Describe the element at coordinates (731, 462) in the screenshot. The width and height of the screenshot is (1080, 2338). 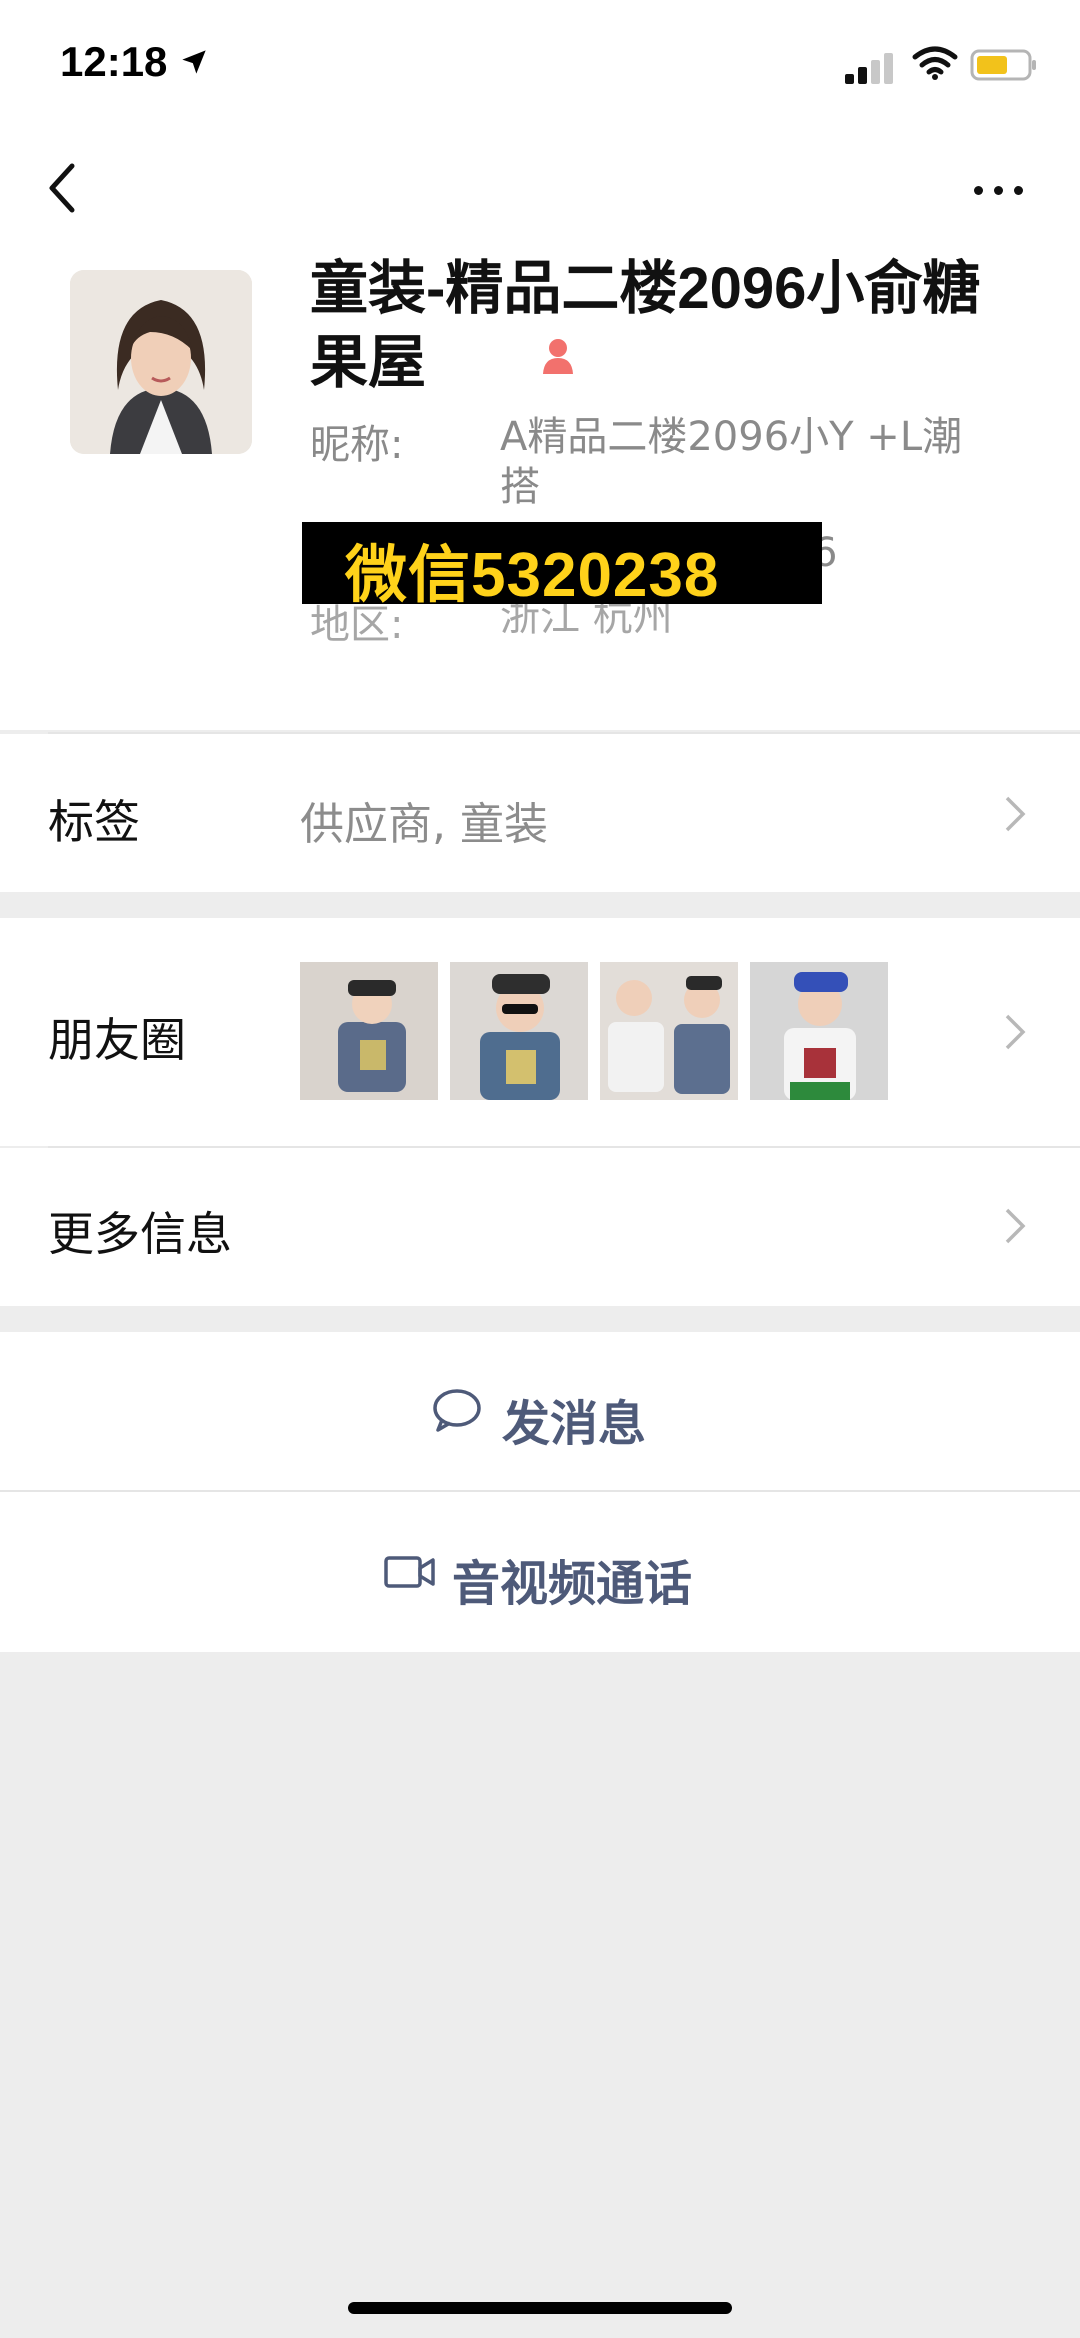
I see `nickname-value: A精品二楼2096小Y +L潮搭` at that location.